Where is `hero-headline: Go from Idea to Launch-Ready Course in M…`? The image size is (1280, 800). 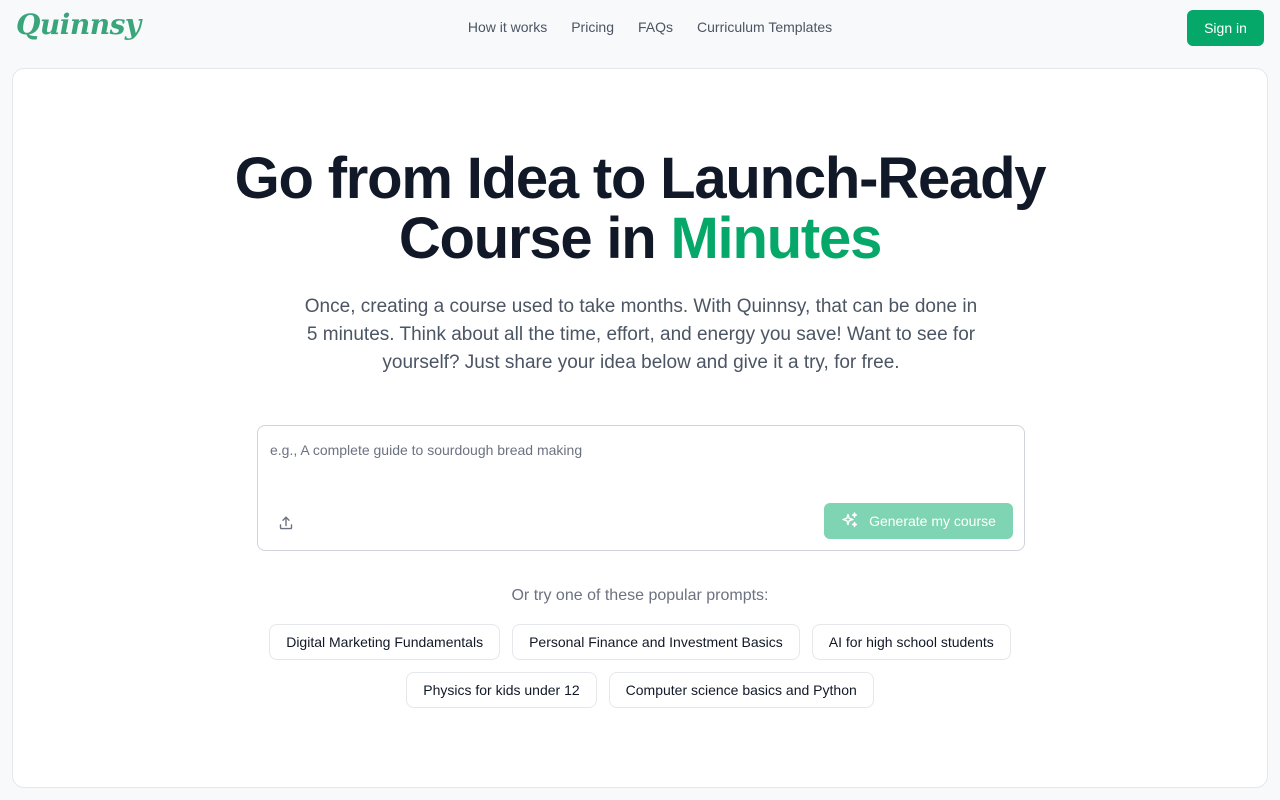
hero-headline: Go from Idea to Launch-Ready Course in M… is located at coordinates (640, 209).